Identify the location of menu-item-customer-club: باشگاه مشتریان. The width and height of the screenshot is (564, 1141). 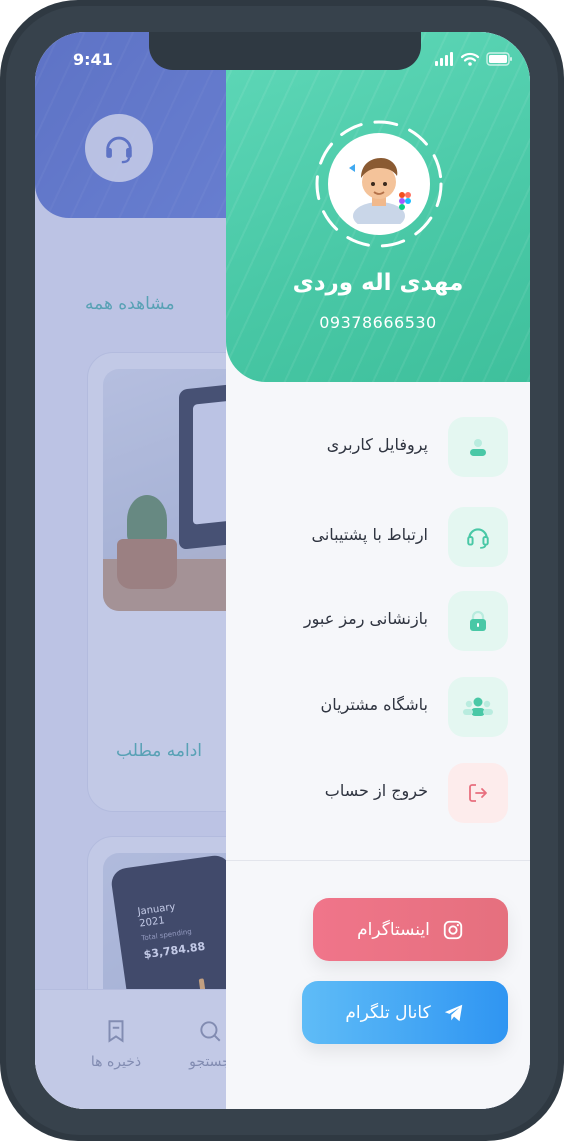
(378, 708).